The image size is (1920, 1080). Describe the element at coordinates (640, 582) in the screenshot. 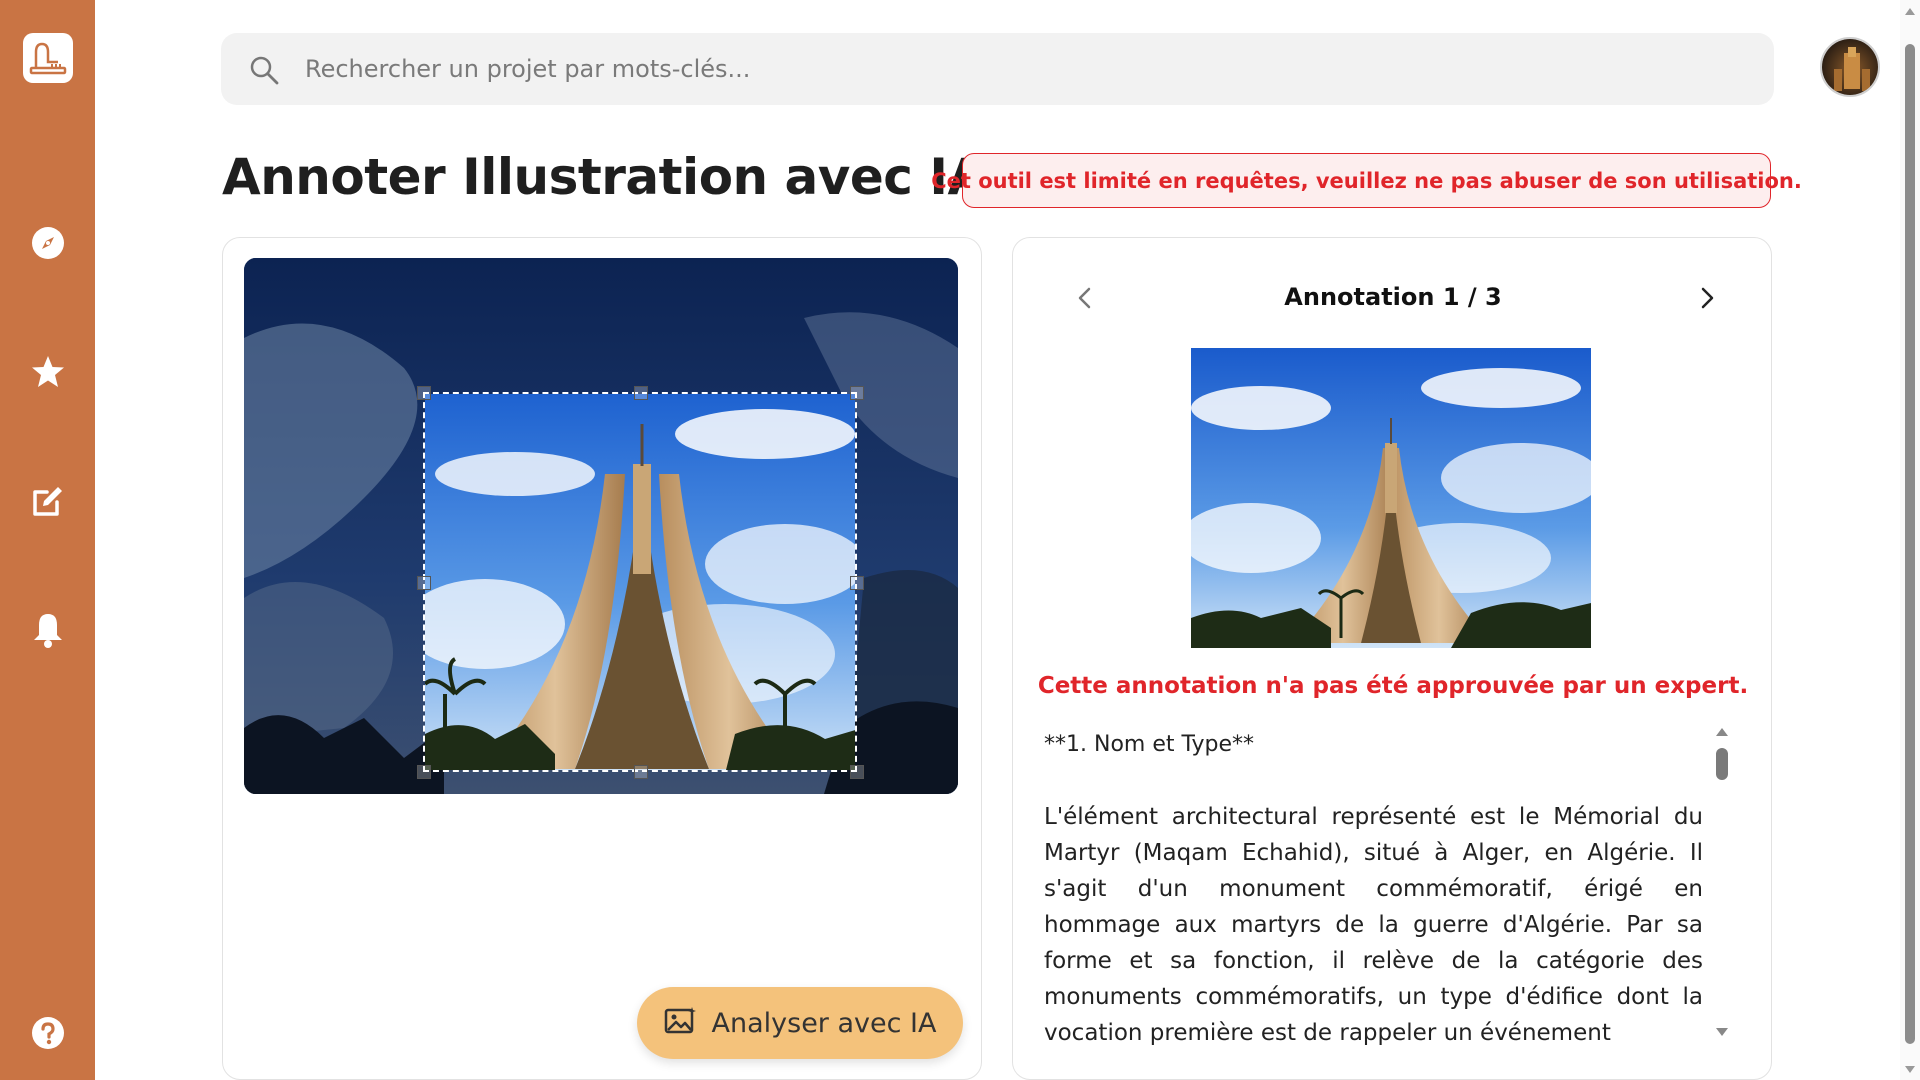

I see `crop-selection` at that location.